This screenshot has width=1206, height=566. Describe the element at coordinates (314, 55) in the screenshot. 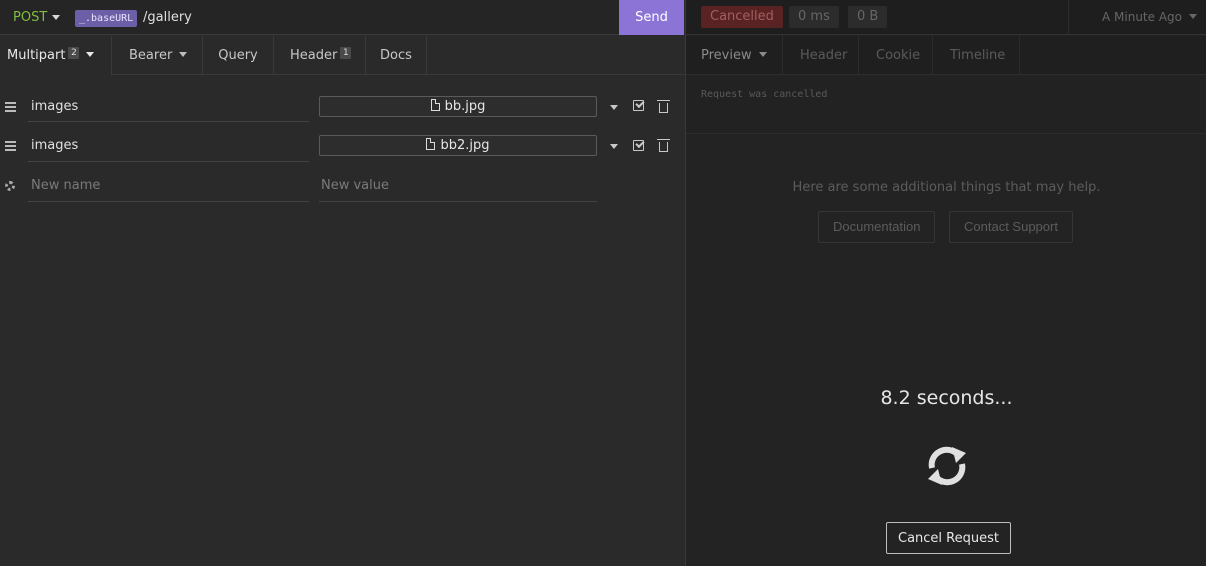

I see `tab-label: Header` at that location.